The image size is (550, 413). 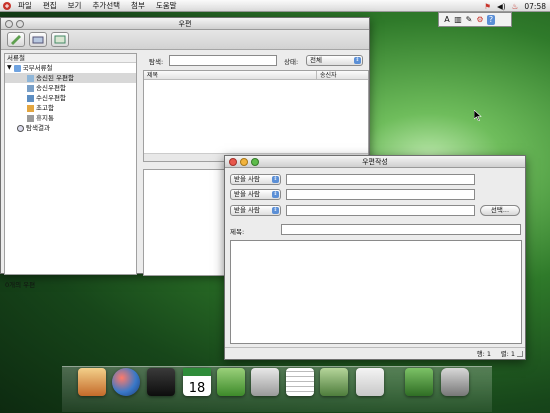 What do you see at coordinates (469, 20) in the screenshot?
I see `input-pen-icon: ✎` at bounding box center [469, 20].